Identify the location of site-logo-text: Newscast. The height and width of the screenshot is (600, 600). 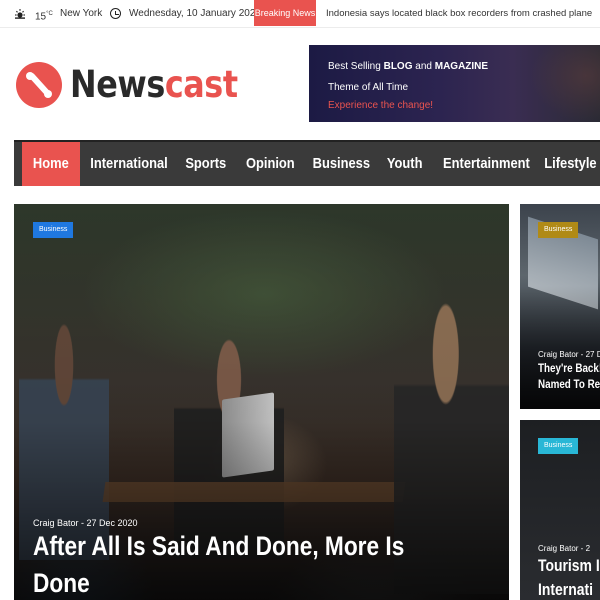
(154, 85).